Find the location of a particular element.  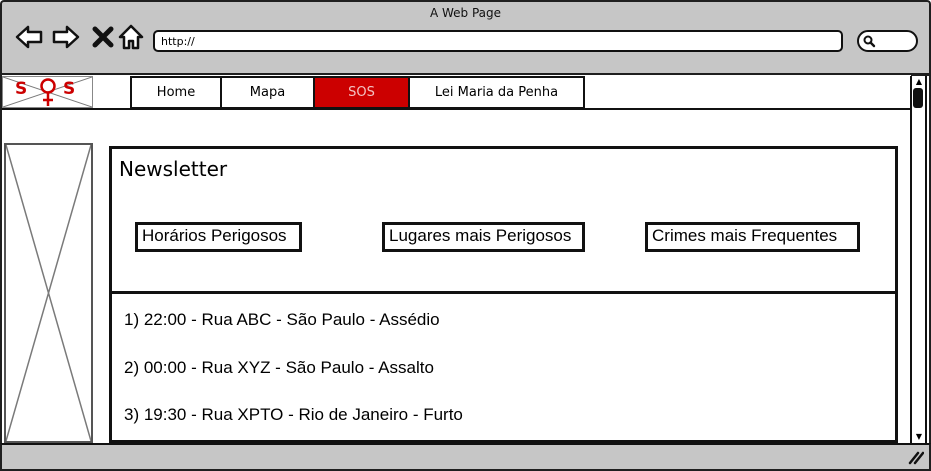

list-item: 1) 22:00 - Rua ABC - São Paulo - Assédio is located at coordinates (282, 319).